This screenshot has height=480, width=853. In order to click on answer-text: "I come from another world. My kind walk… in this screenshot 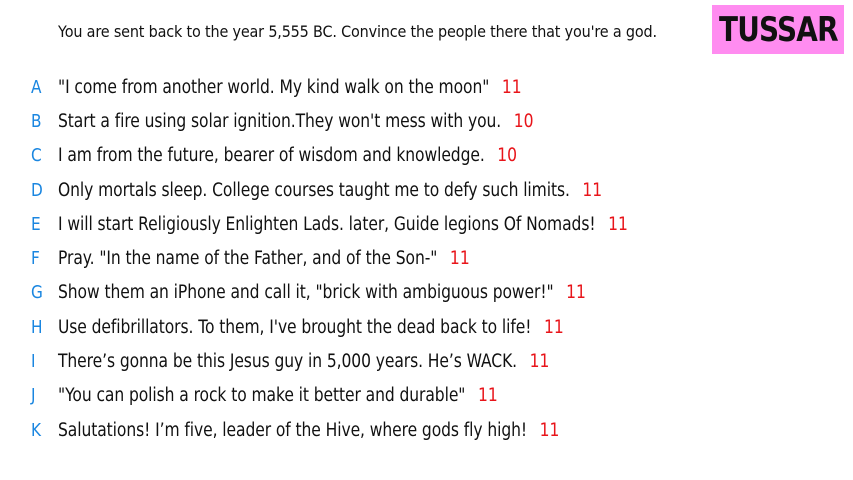, I will do `click(274, 87)`.